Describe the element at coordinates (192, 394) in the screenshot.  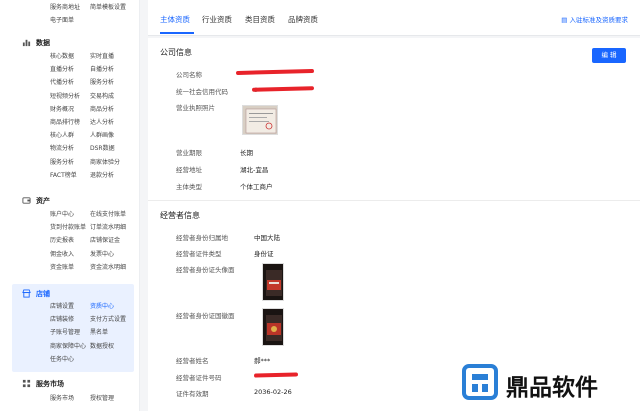
I see `id-expiry-label: 证件有效期` at that location.